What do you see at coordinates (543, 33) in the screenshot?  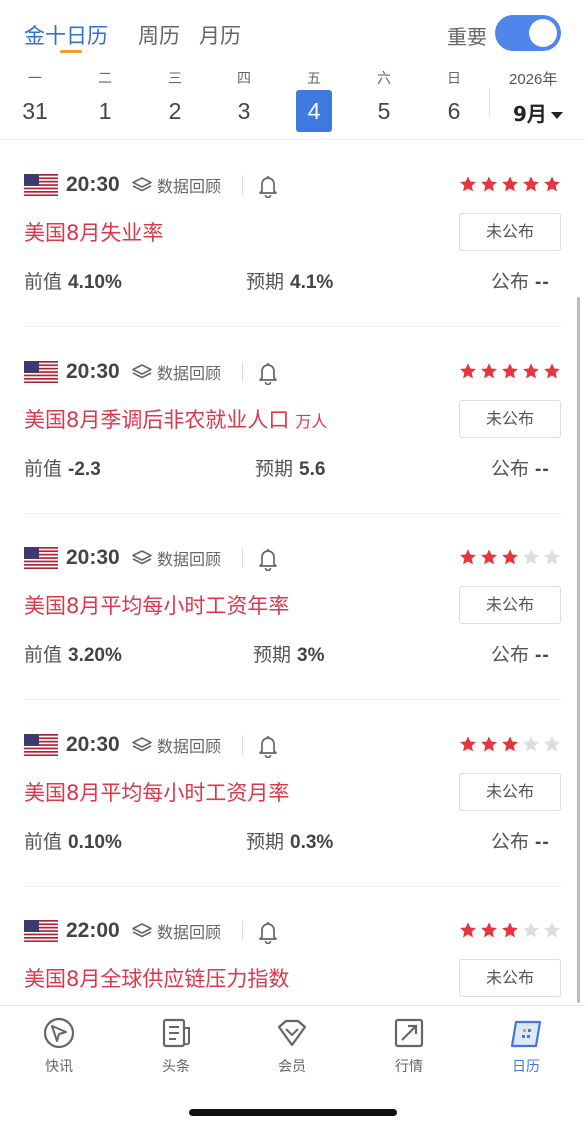 I see `toggle-knob` at bounding box center [543, 33].